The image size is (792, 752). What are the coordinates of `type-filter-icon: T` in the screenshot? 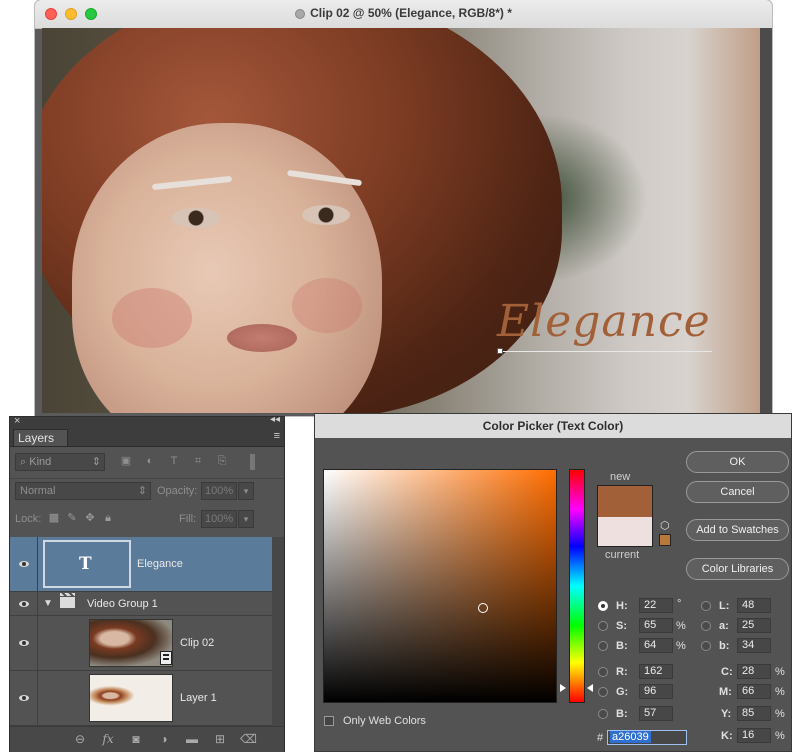 It's located at (174, 461).